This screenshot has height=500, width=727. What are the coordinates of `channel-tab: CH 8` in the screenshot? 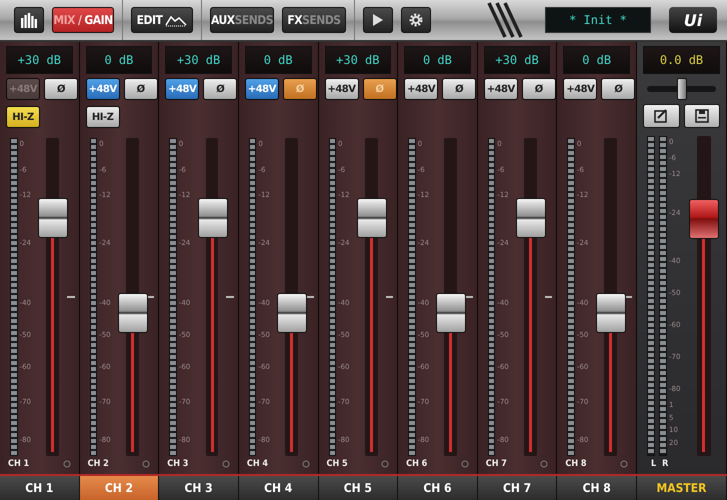 It's located at (597, 488).